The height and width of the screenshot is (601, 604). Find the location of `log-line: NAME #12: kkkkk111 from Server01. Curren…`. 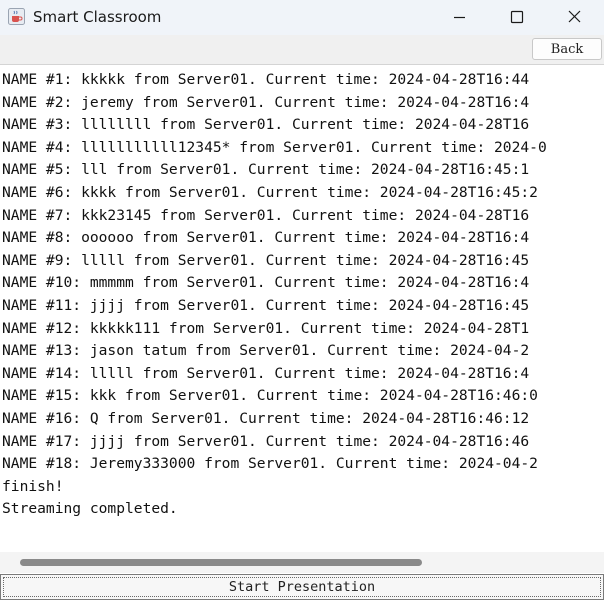

log-line: NAME #12: kkkkk111 from Server01. Curren… is located at coordinates (266, 328).